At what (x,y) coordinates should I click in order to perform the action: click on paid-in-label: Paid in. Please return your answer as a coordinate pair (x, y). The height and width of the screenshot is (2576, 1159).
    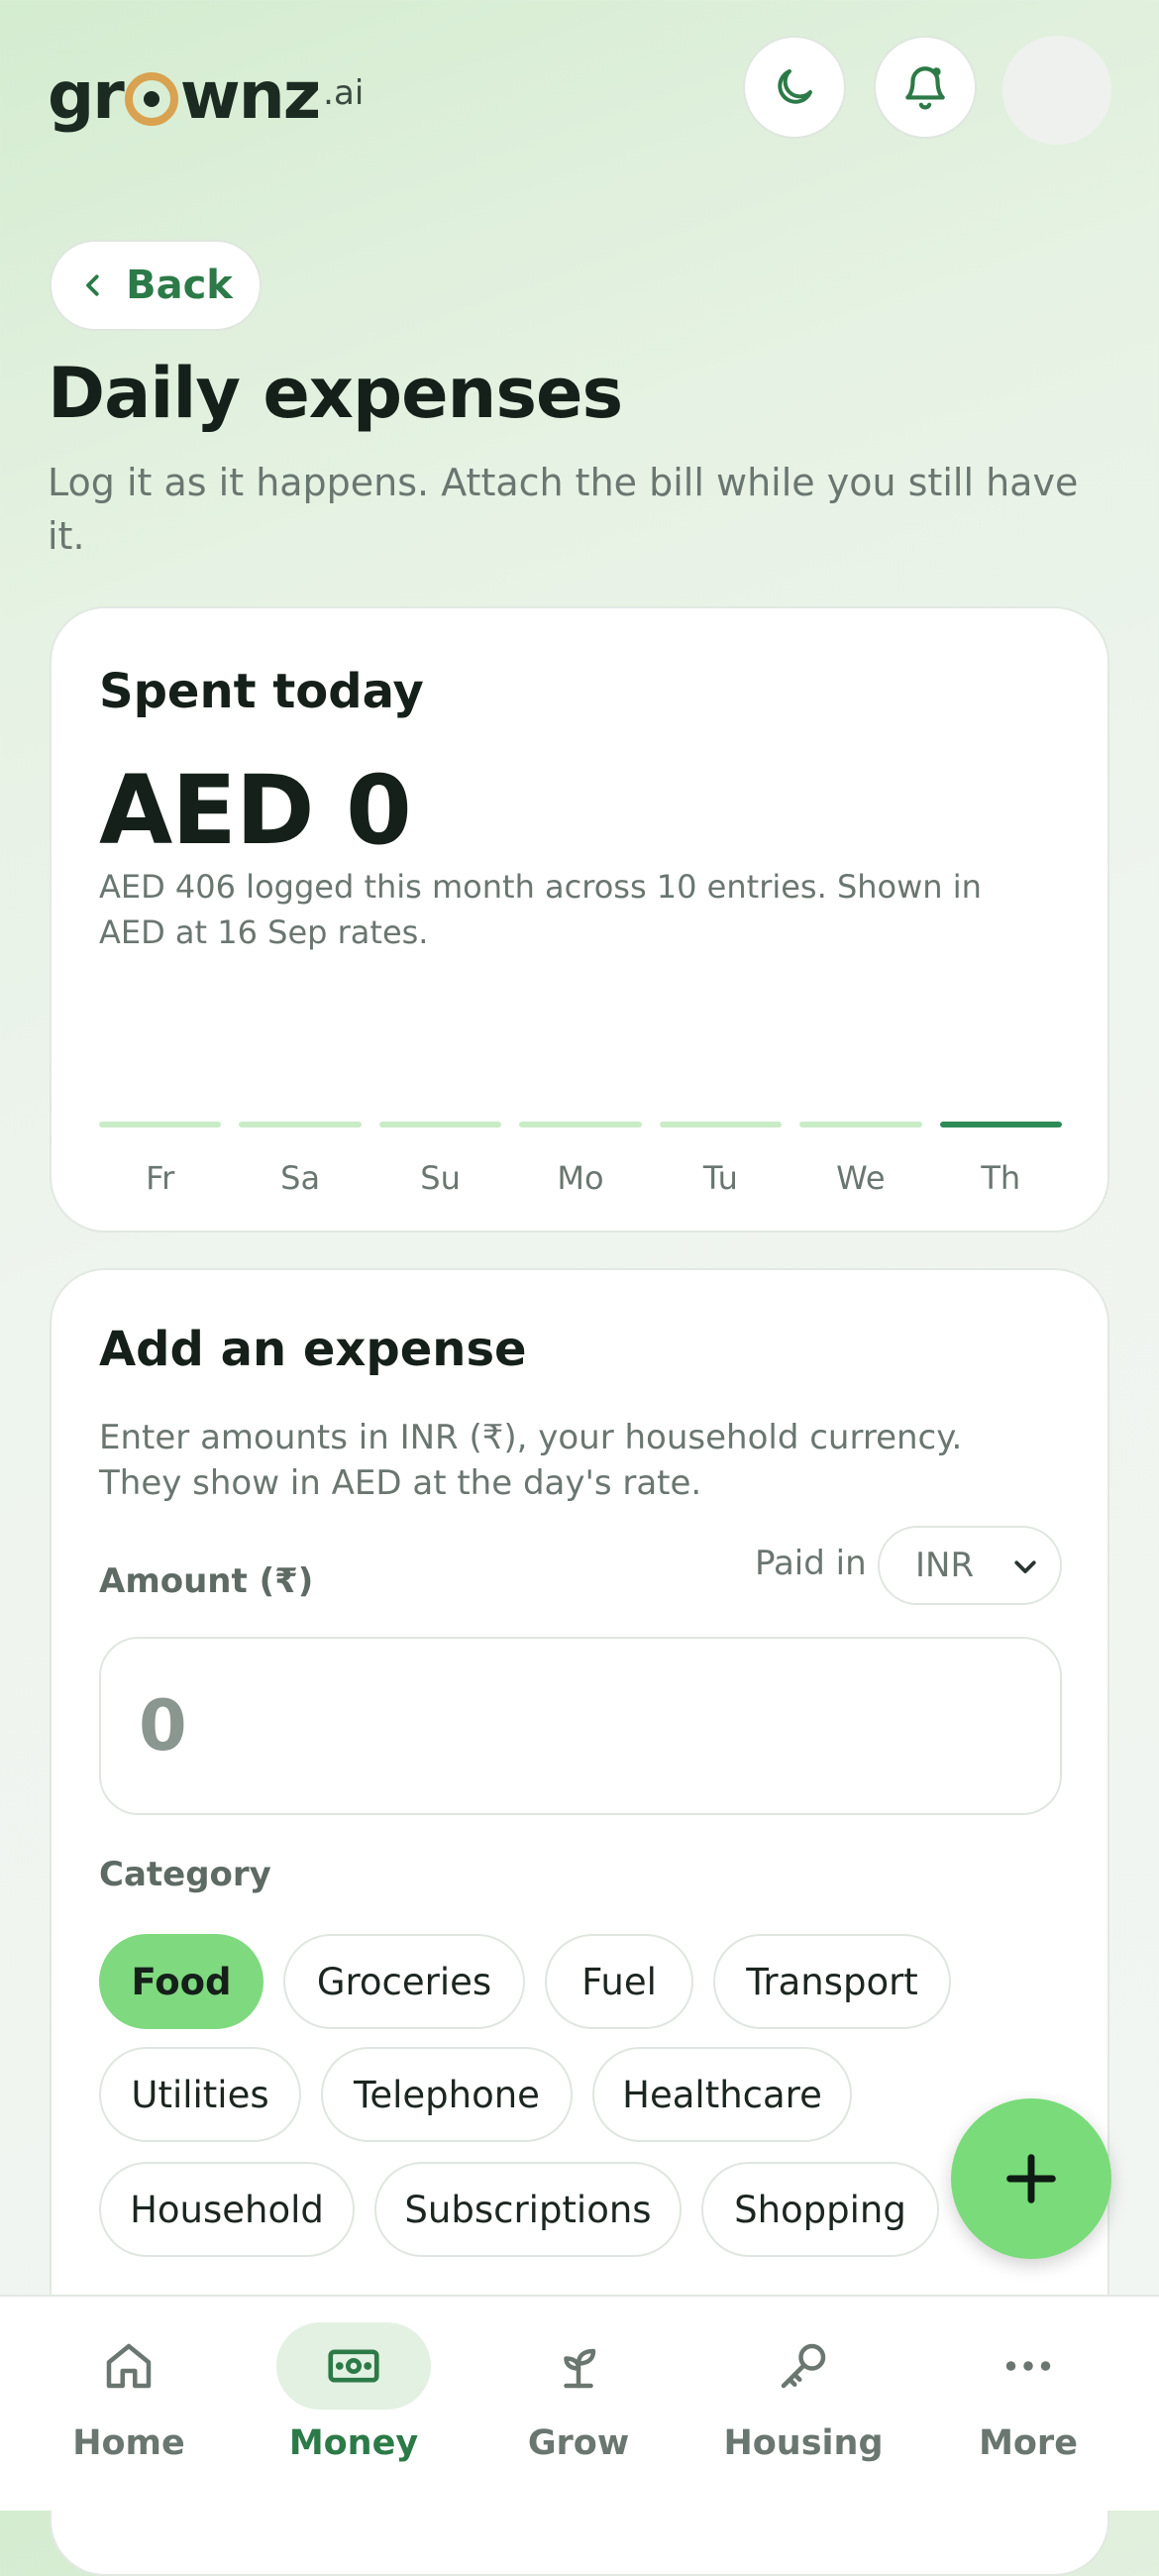
    Looking at the image, I should click on (811, 1564).